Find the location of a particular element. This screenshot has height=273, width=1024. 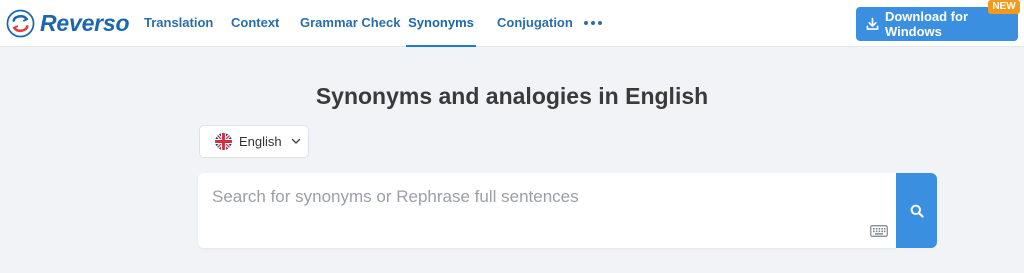

nav-synonyms-label: Synonyms is located at coordinates (441, 22).